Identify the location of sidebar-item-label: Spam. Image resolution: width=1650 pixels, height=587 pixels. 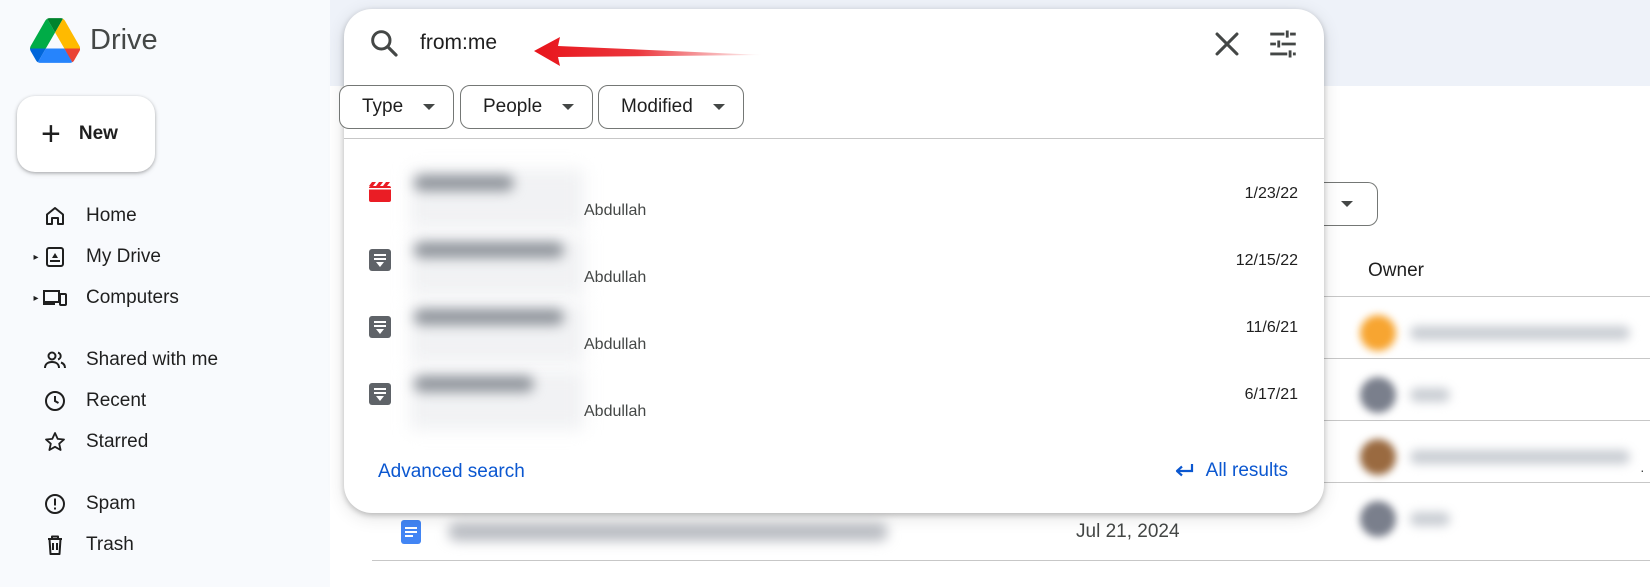
(111, 503).